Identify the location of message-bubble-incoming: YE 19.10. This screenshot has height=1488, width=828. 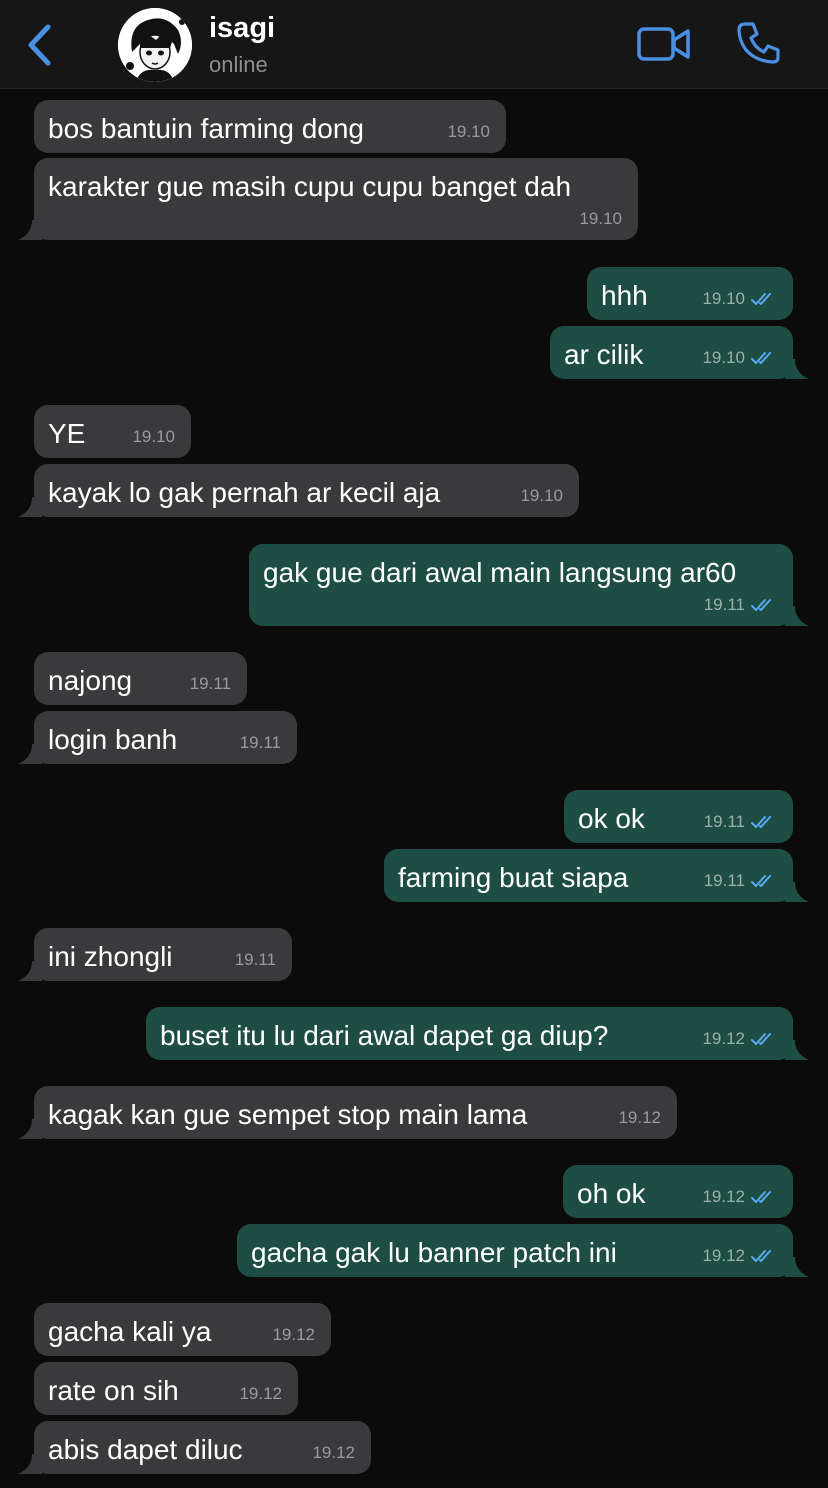
(112, 431).